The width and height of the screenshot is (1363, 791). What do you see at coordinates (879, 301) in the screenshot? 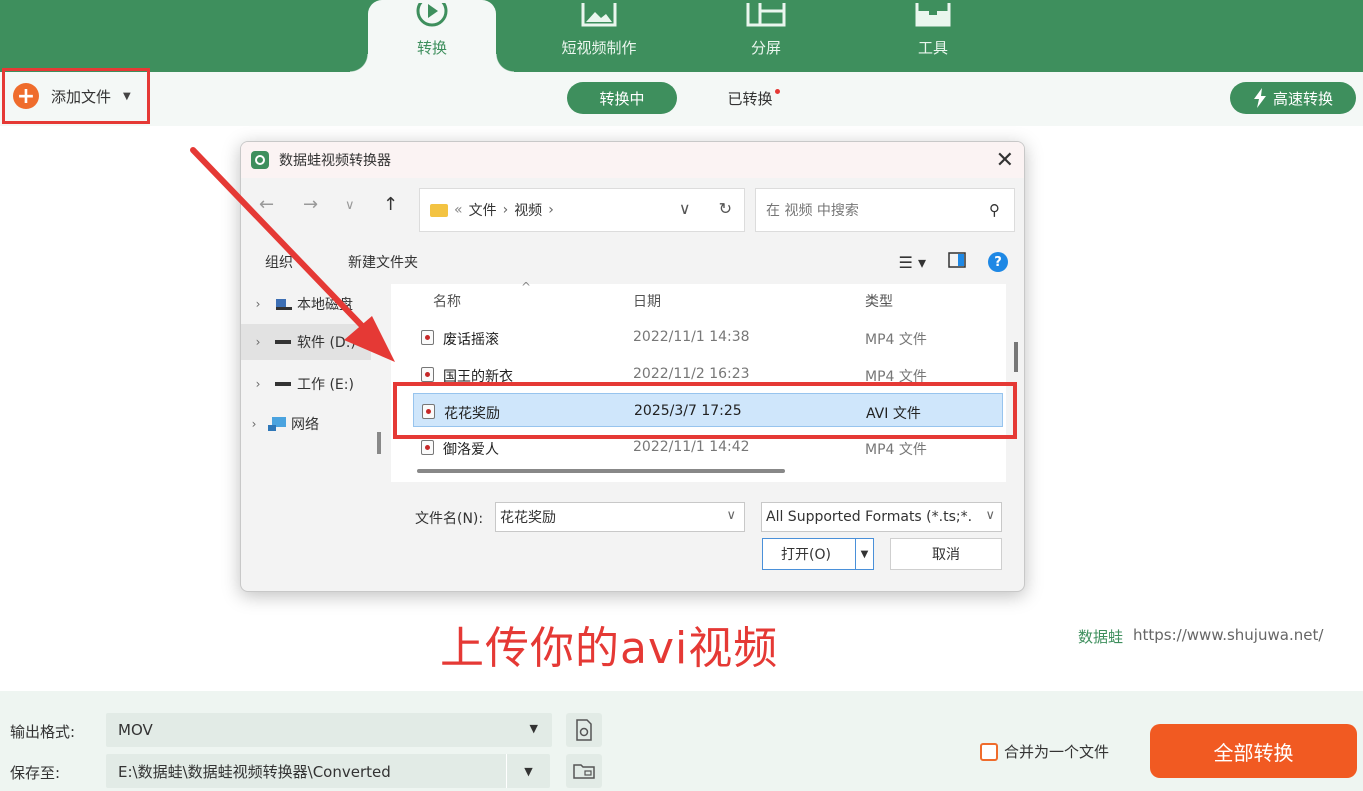
I see `column-header-type: 类型` at bounding box center [879, 301].